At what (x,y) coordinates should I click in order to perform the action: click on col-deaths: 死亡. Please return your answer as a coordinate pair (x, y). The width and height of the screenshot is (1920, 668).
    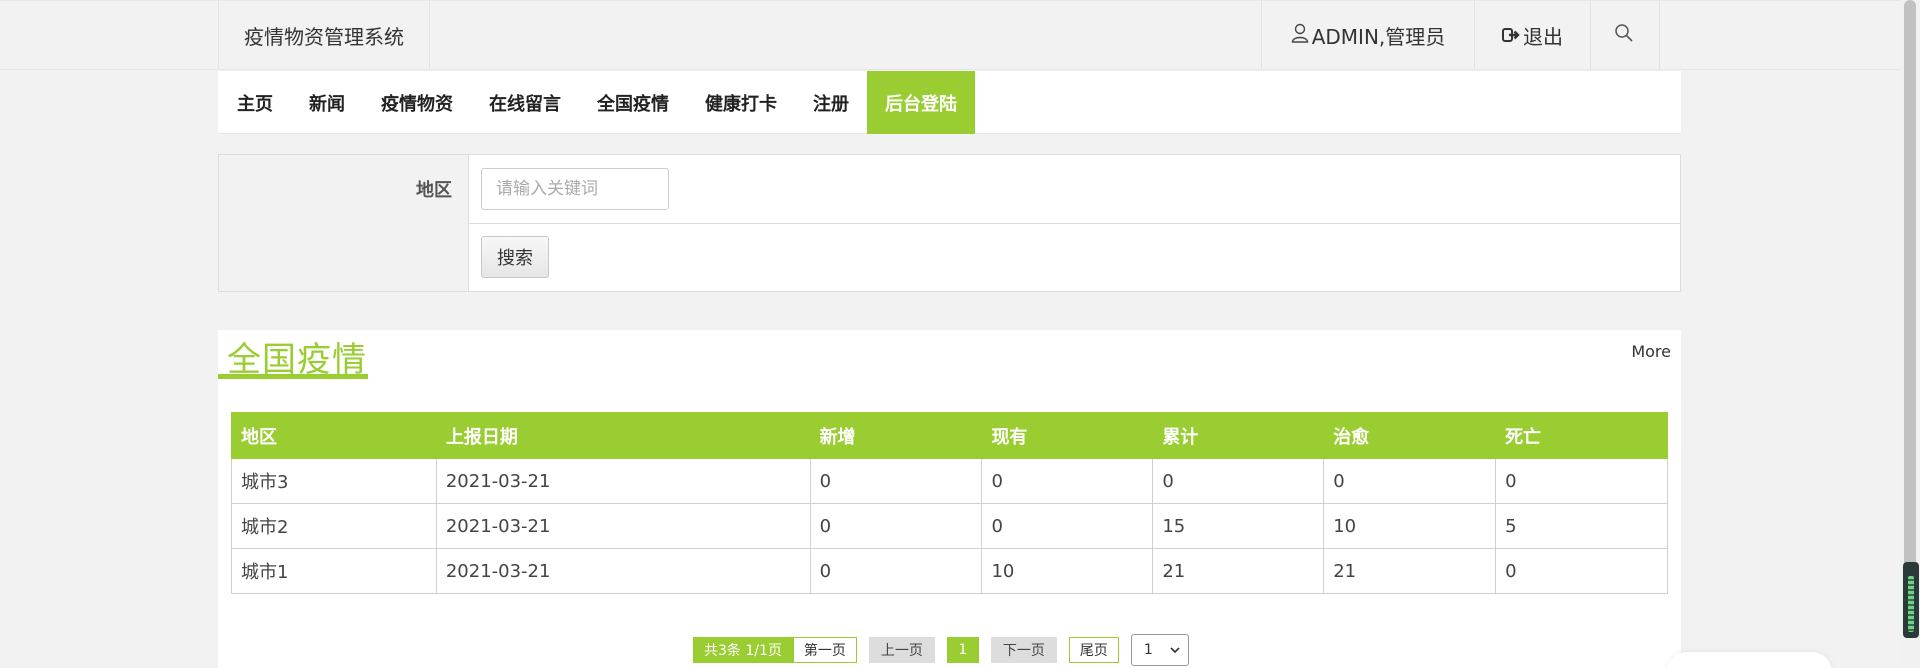
    Looking at the image, I should click on (1581, 435).